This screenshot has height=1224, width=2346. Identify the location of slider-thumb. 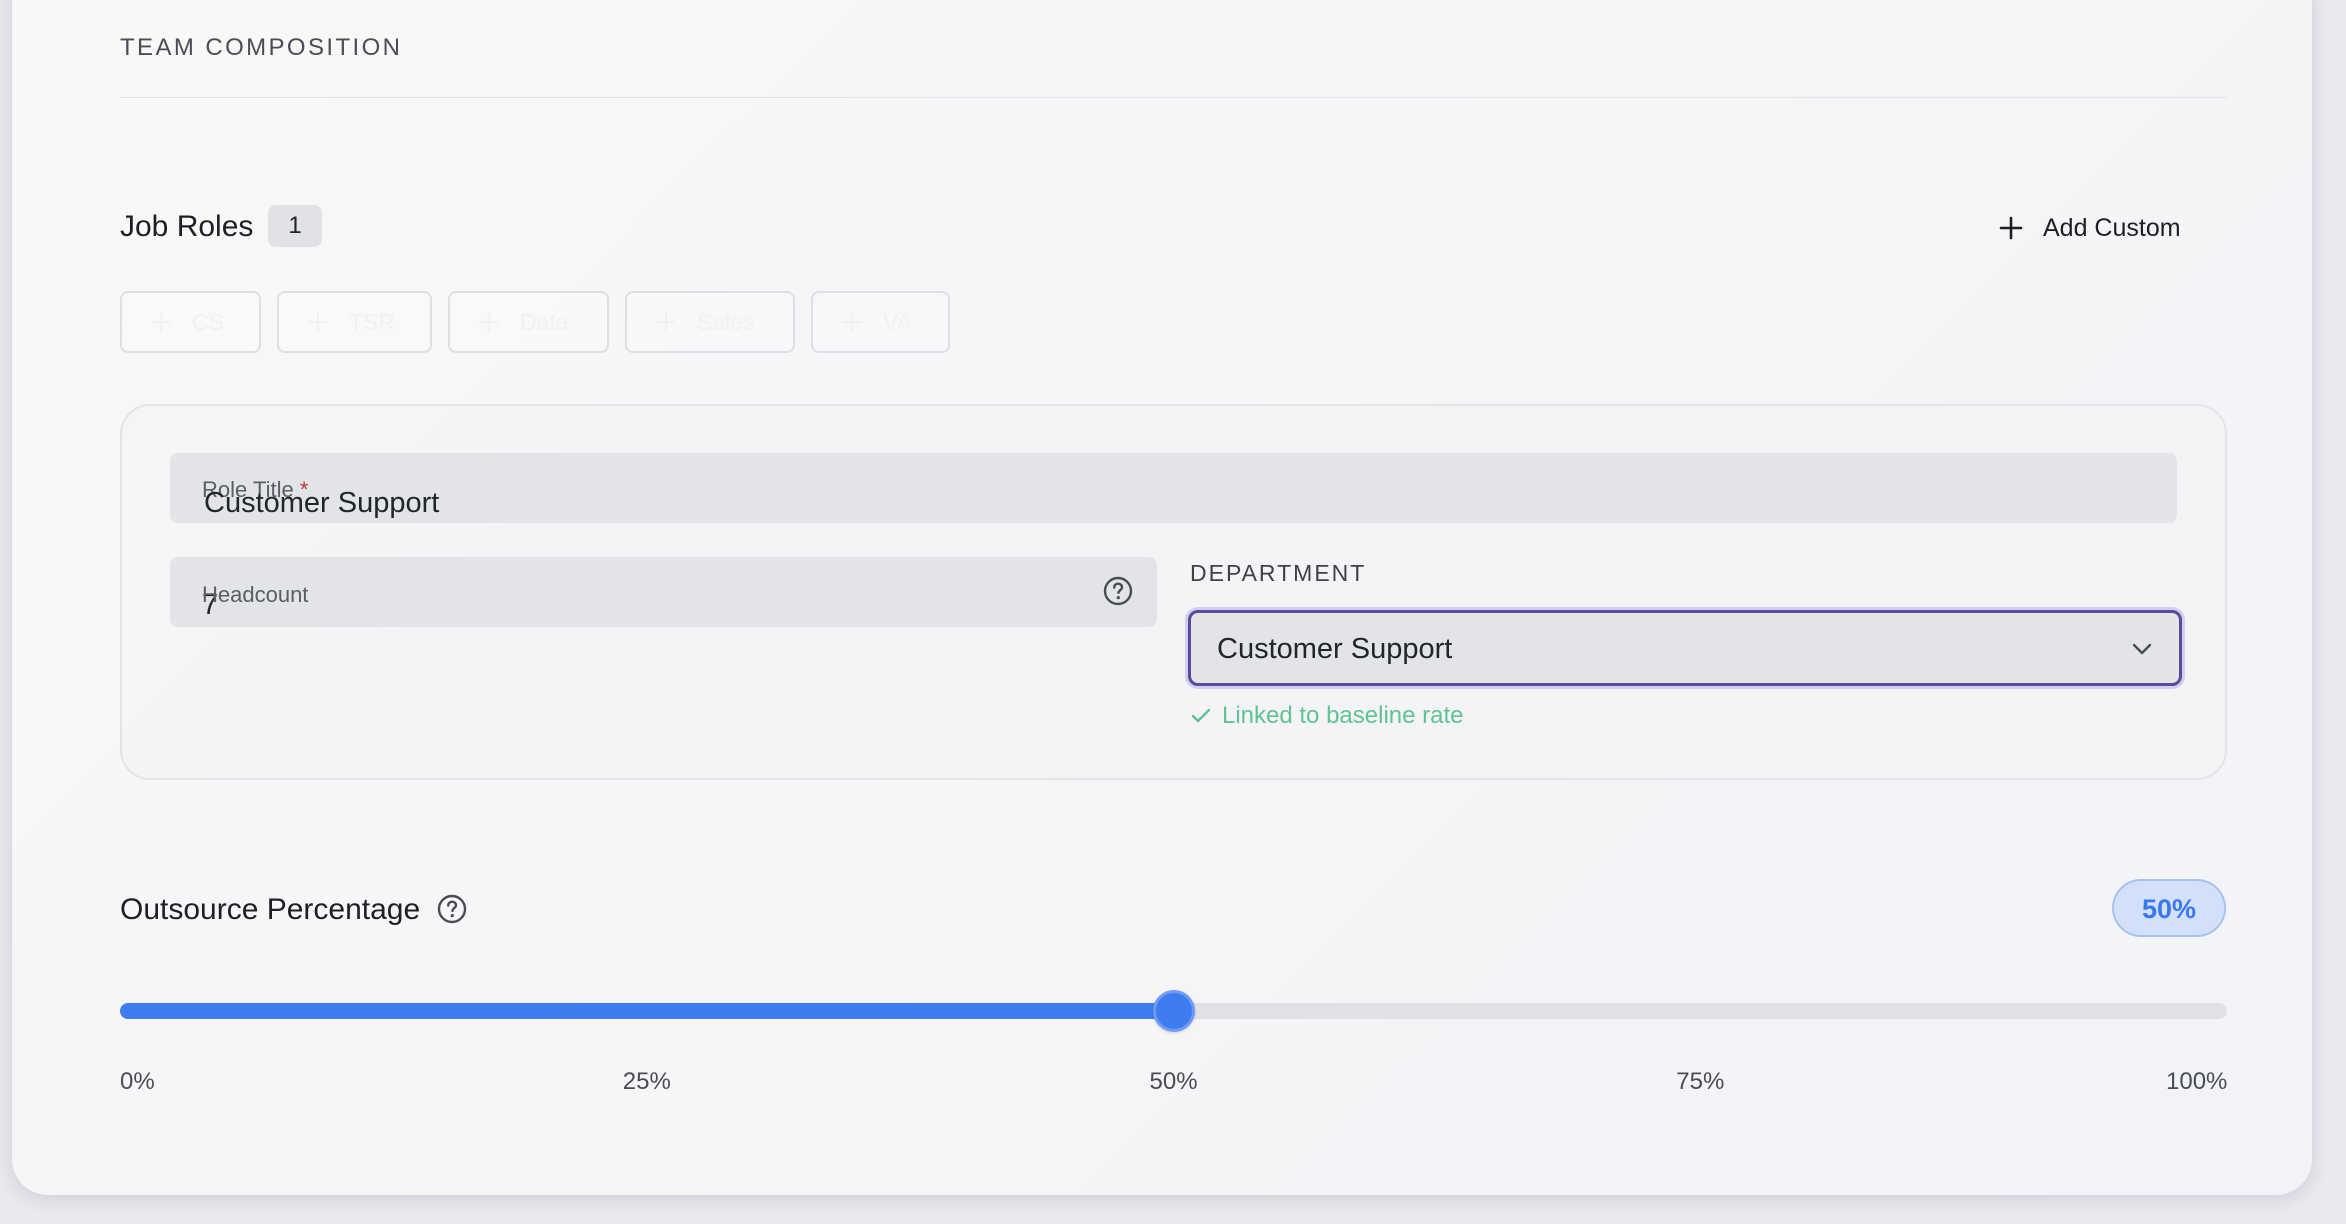
(1173, 1011).